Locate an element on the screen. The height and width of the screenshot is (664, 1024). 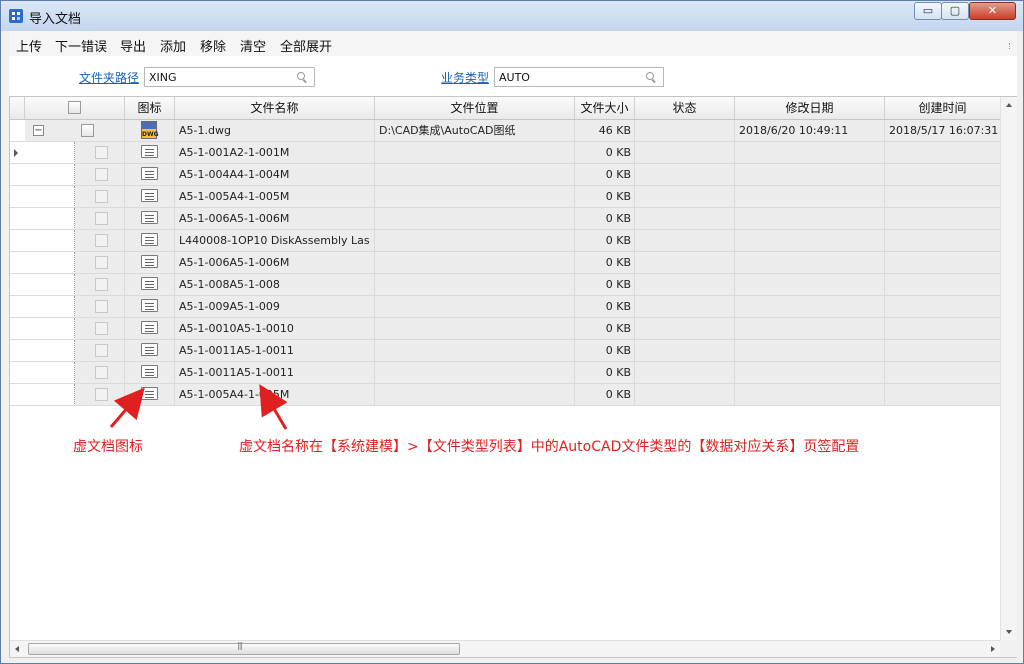
minimize-button: ▭ is located at coordinates (928, 11).